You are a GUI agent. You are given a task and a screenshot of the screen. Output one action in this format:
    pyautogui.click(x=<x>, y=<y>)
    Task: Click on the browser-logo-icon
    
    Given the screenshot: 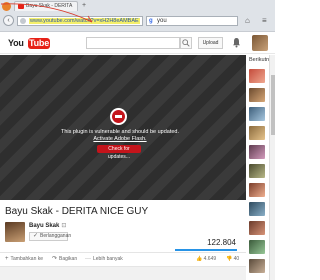 What is the action you would take?
    pyautogui.click(x=6, y=6)
    